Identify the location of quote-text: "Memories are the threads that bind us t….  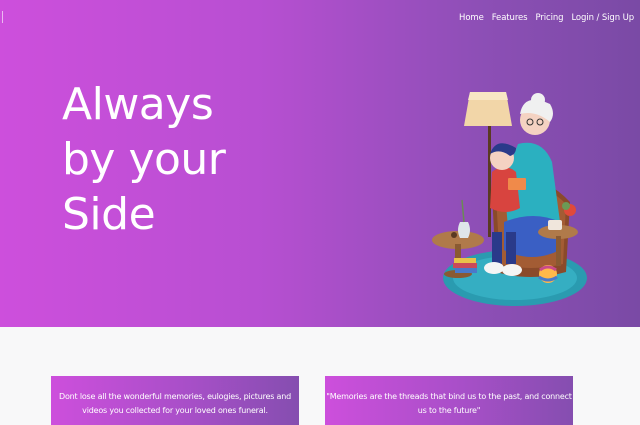
(449, 403).